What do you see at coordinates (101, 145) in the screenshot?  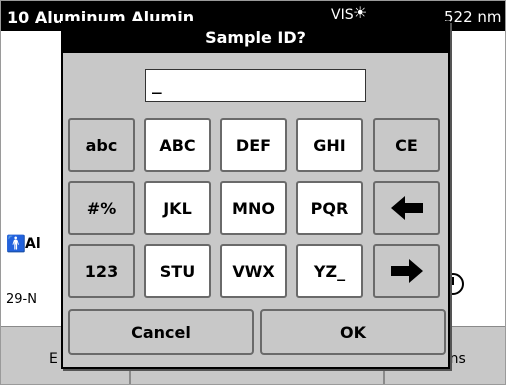 I see `key-lowercase-mode: abc` at bounding box center [101, 145].